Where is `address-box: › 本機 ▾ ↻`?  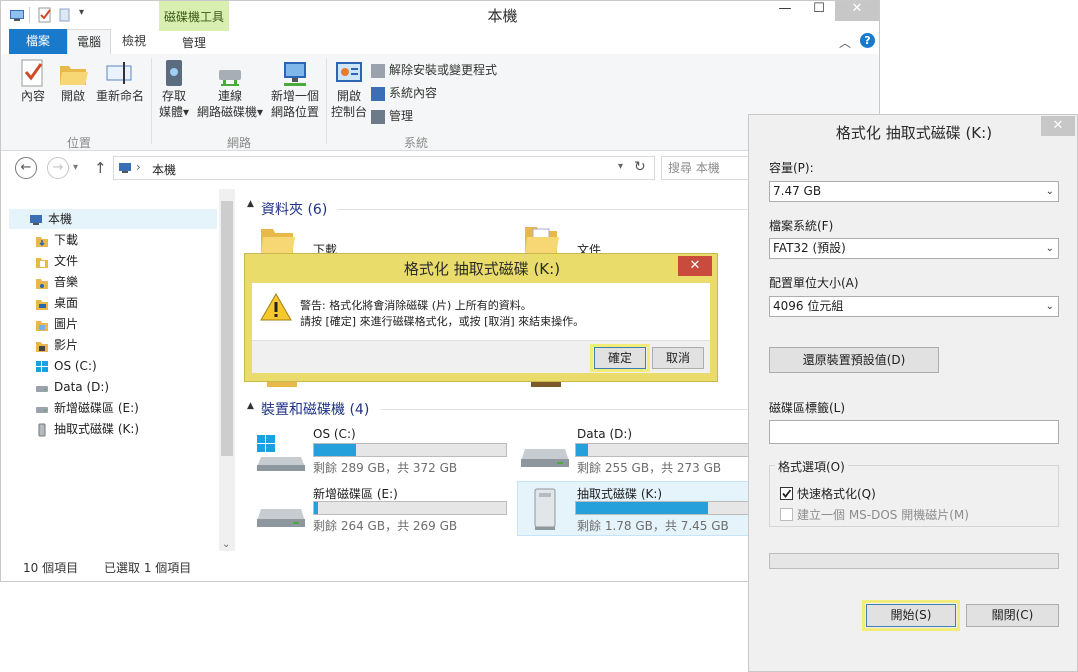 address-box: › 本機 ▾ ↻ is located at coordinates (384, 168).